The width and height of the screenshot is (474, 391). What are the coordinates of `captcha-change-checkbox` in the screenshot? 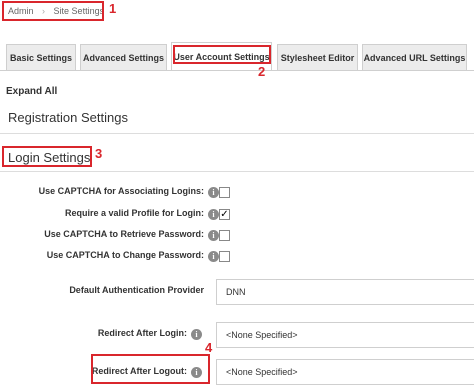 It's located at (224, 256).